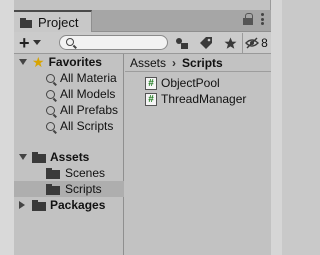 The height and width of the screenshot is (255, 320). I want to click on search-input, so click(113, 42).